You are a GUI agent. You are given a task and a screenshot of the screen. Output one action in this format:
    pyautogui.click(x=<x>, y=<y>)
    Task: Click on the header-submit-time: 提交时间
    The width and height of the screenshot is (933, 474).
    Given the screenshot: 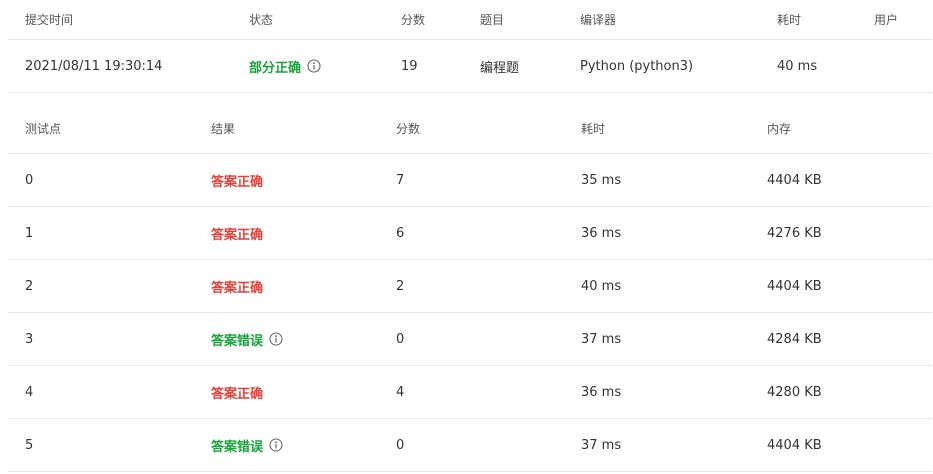 What is the action you would take?
    pyautogui.click(x=49, y=20)
    